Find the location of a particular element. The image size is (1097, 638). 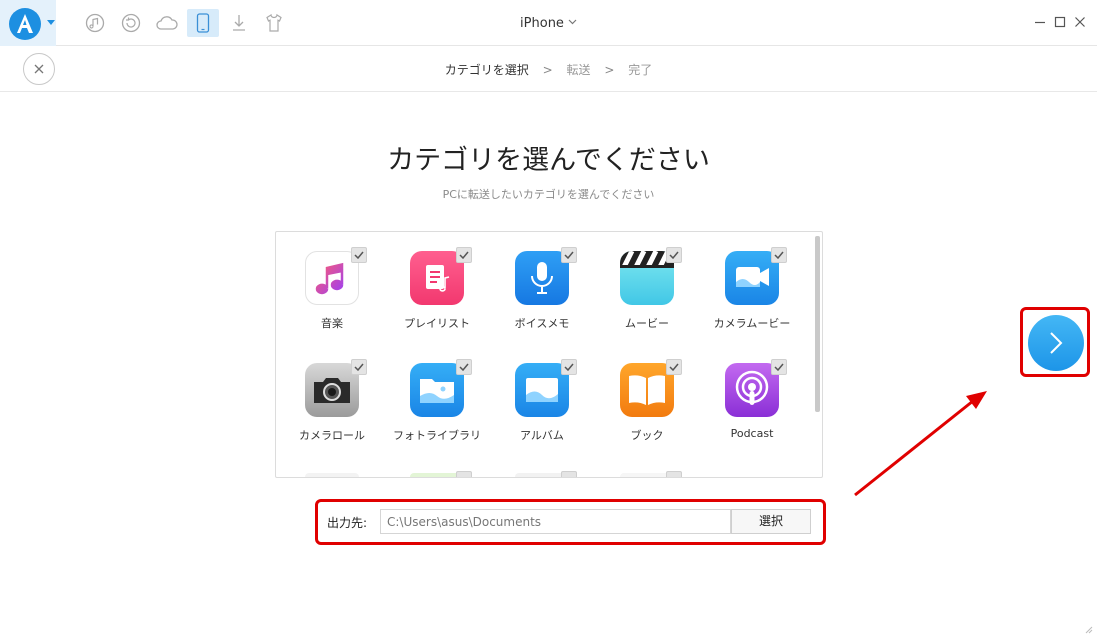

category-label: ブック is located at coordinates (647, 435).